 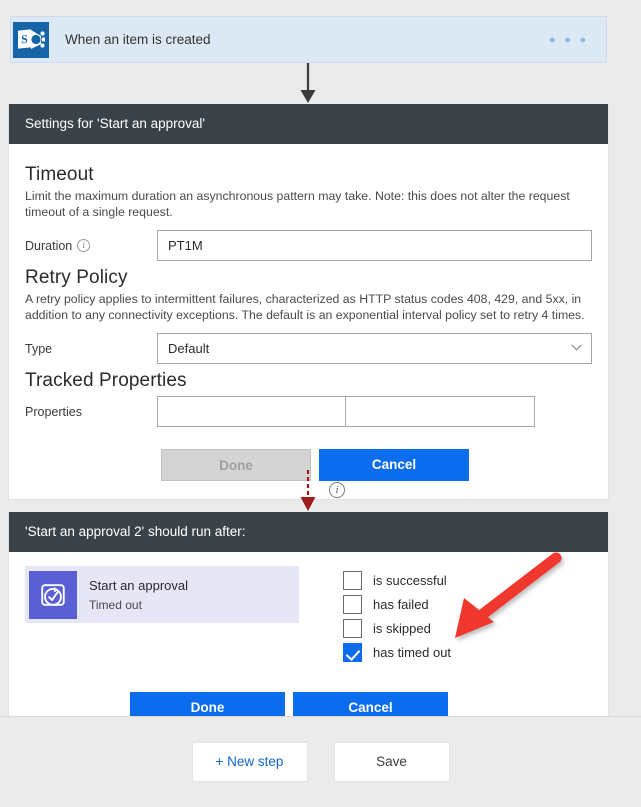 I want to click on condition-label-is-skipped: is skipped, so click(x=402, y=628).